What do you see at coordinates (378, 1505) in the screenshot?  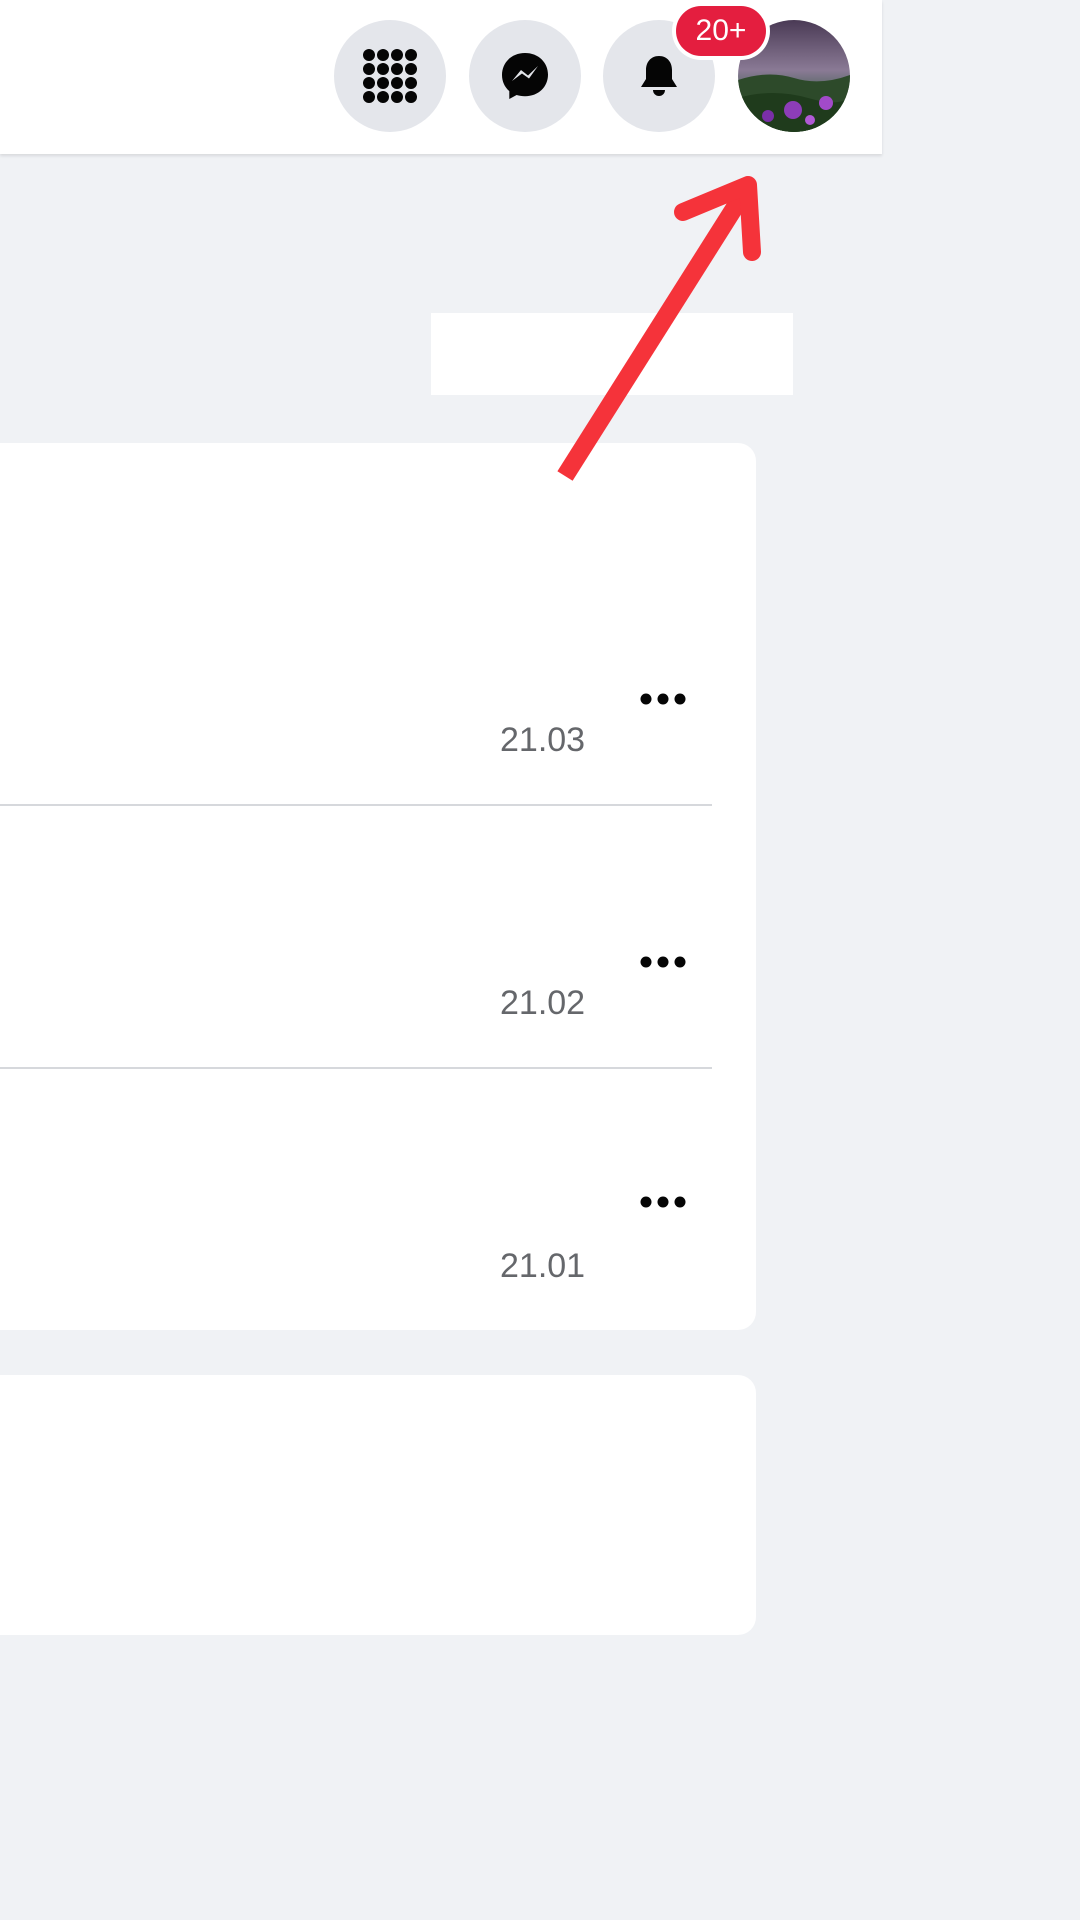 I see `second-card` at bounding box center [378, 1505].